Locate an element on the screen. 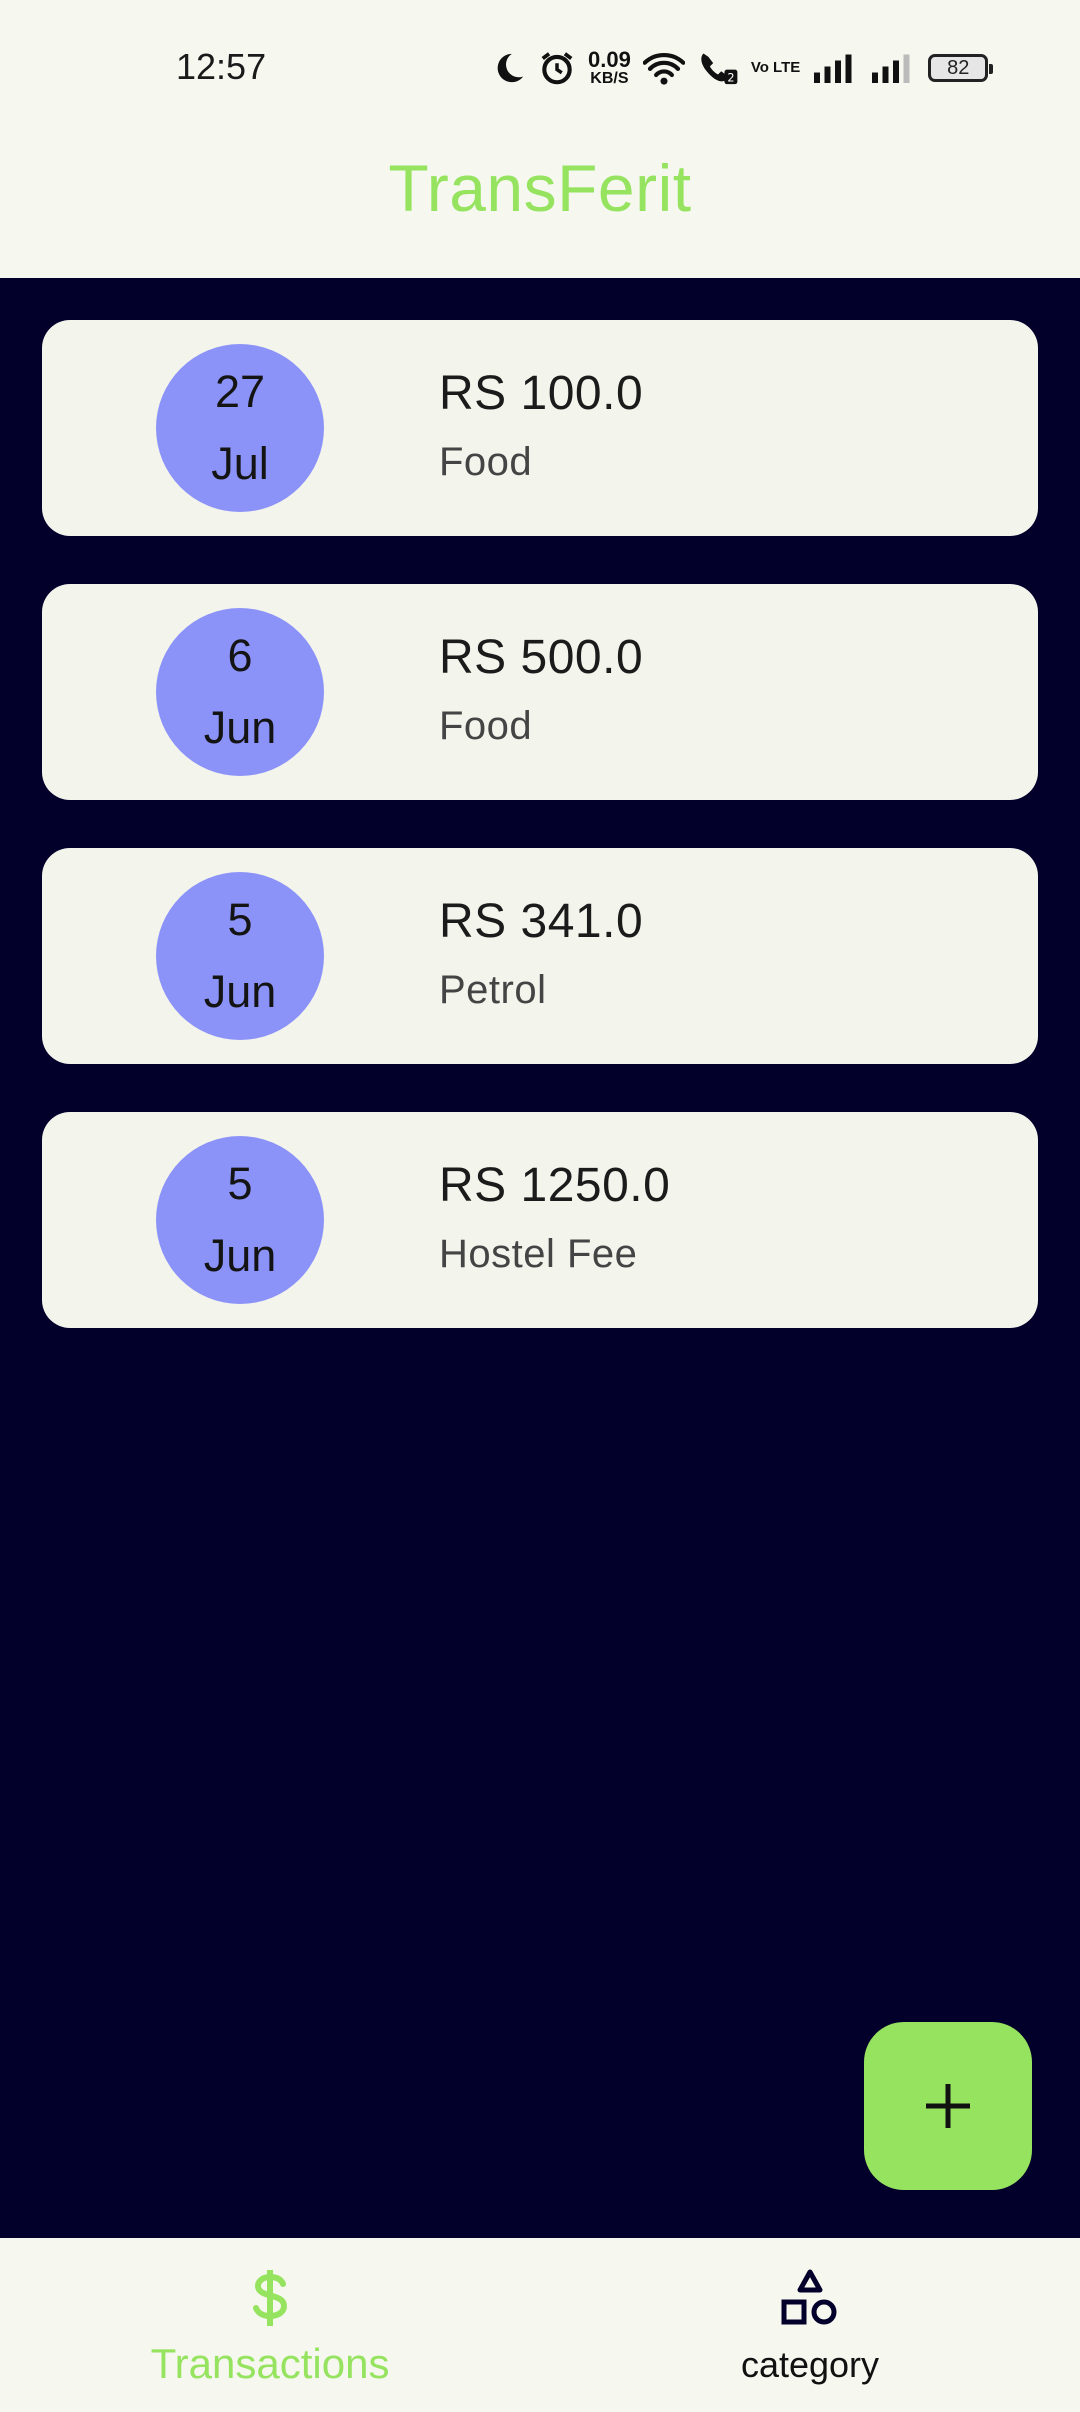  bottom-nav: Transactions category is located at coordinates (540, 2325).